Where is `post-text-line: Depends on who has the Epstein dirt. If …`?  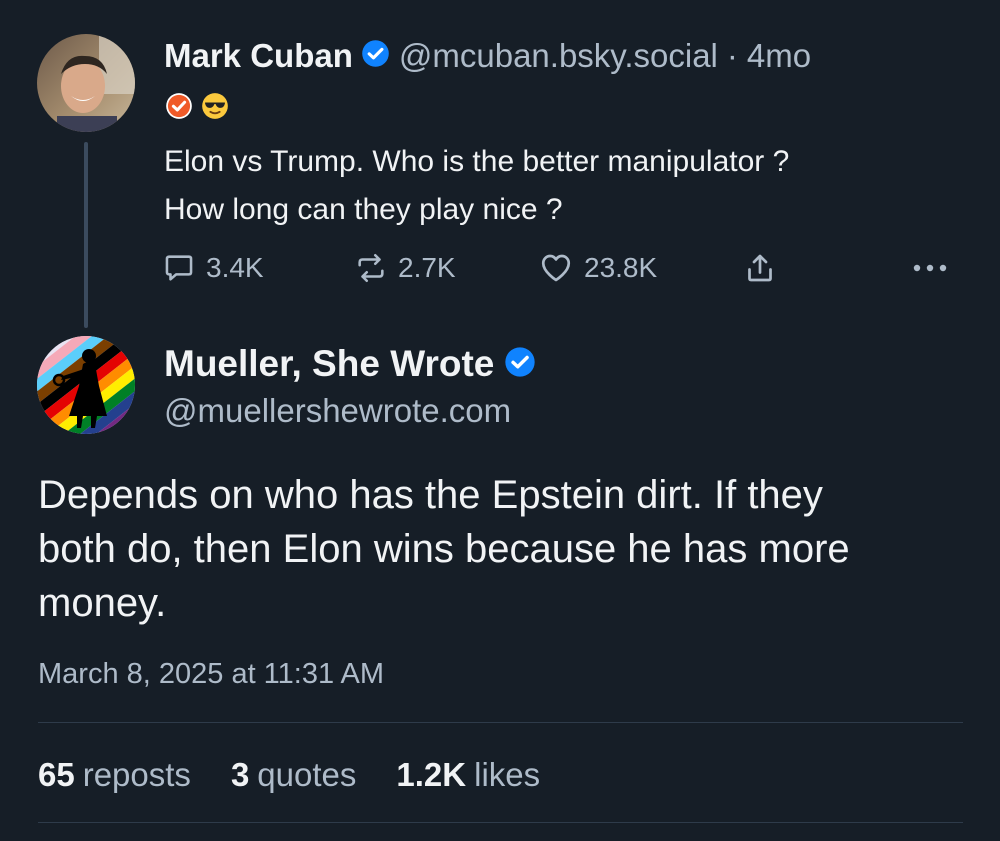
post-text-line: Depends on who has the Epstein dirt. If … is located at coordinates (430, 495).